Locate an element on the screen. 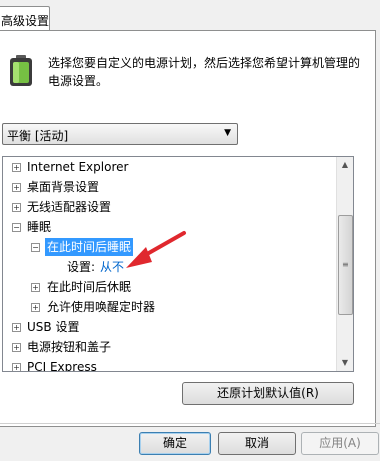  ok-button: 确定 is located at coordinates (175, 443).